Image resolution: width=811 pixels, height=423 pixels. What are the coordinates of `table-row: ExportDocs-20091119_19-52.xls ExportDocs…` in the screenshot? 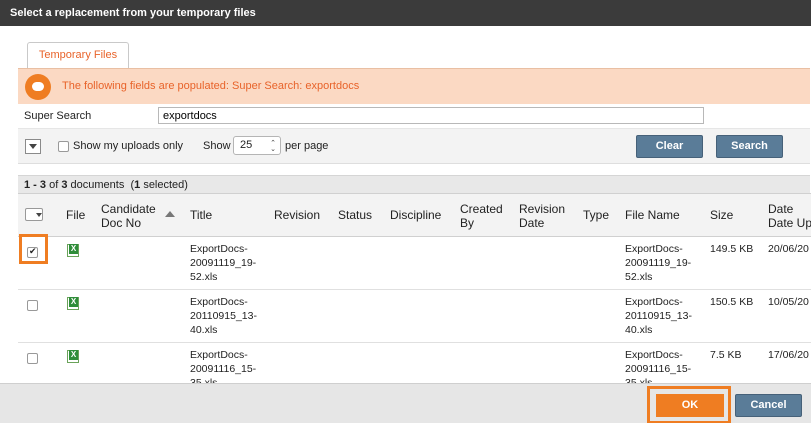 It's located at (414, 263).